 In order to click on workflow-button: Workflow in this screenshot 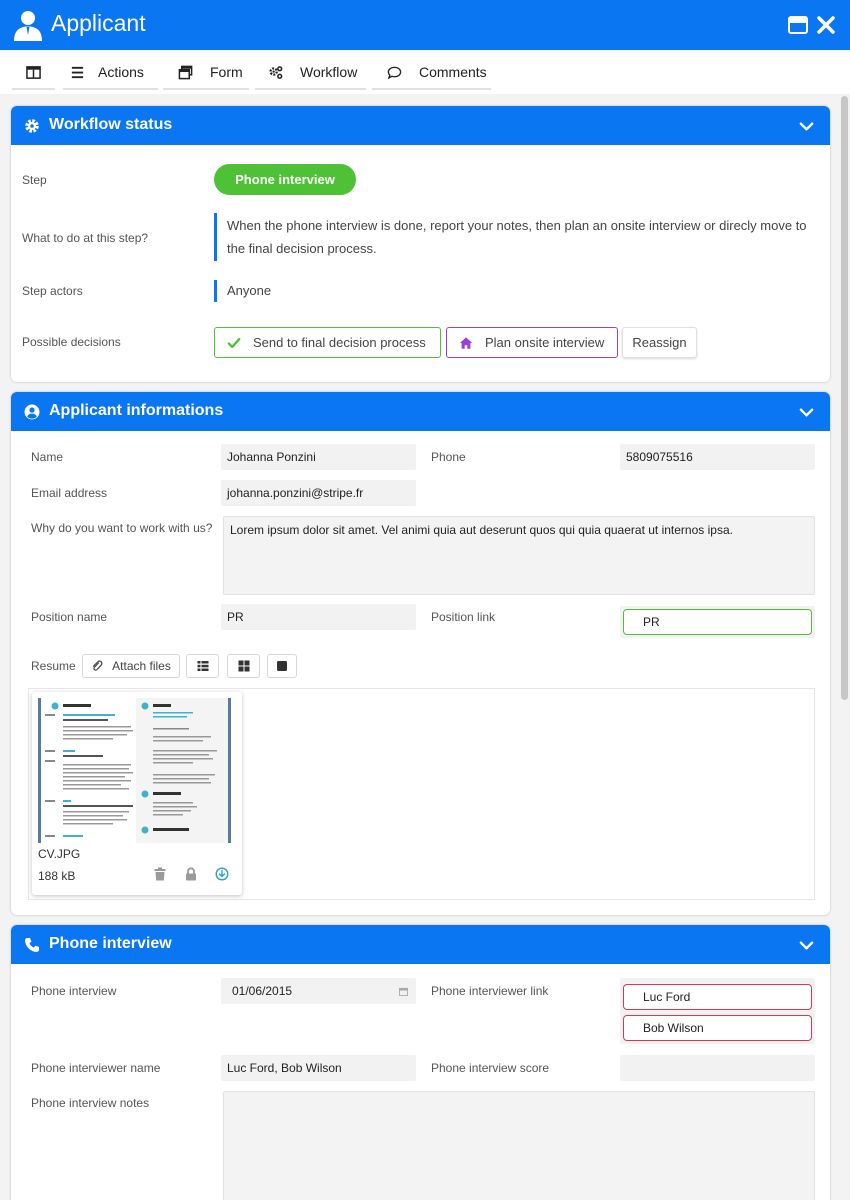, I will do `click(310, 73)`.